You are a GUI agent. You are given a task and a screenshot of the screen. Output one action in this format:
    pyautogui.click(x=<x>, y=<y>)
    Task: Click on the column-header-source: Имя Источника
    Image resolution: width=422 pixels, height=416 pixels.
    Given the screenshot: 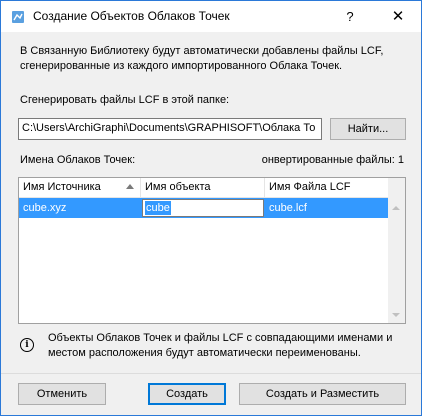 What is the action you would take?
    pyautogui.click(x=80, y=187)
    